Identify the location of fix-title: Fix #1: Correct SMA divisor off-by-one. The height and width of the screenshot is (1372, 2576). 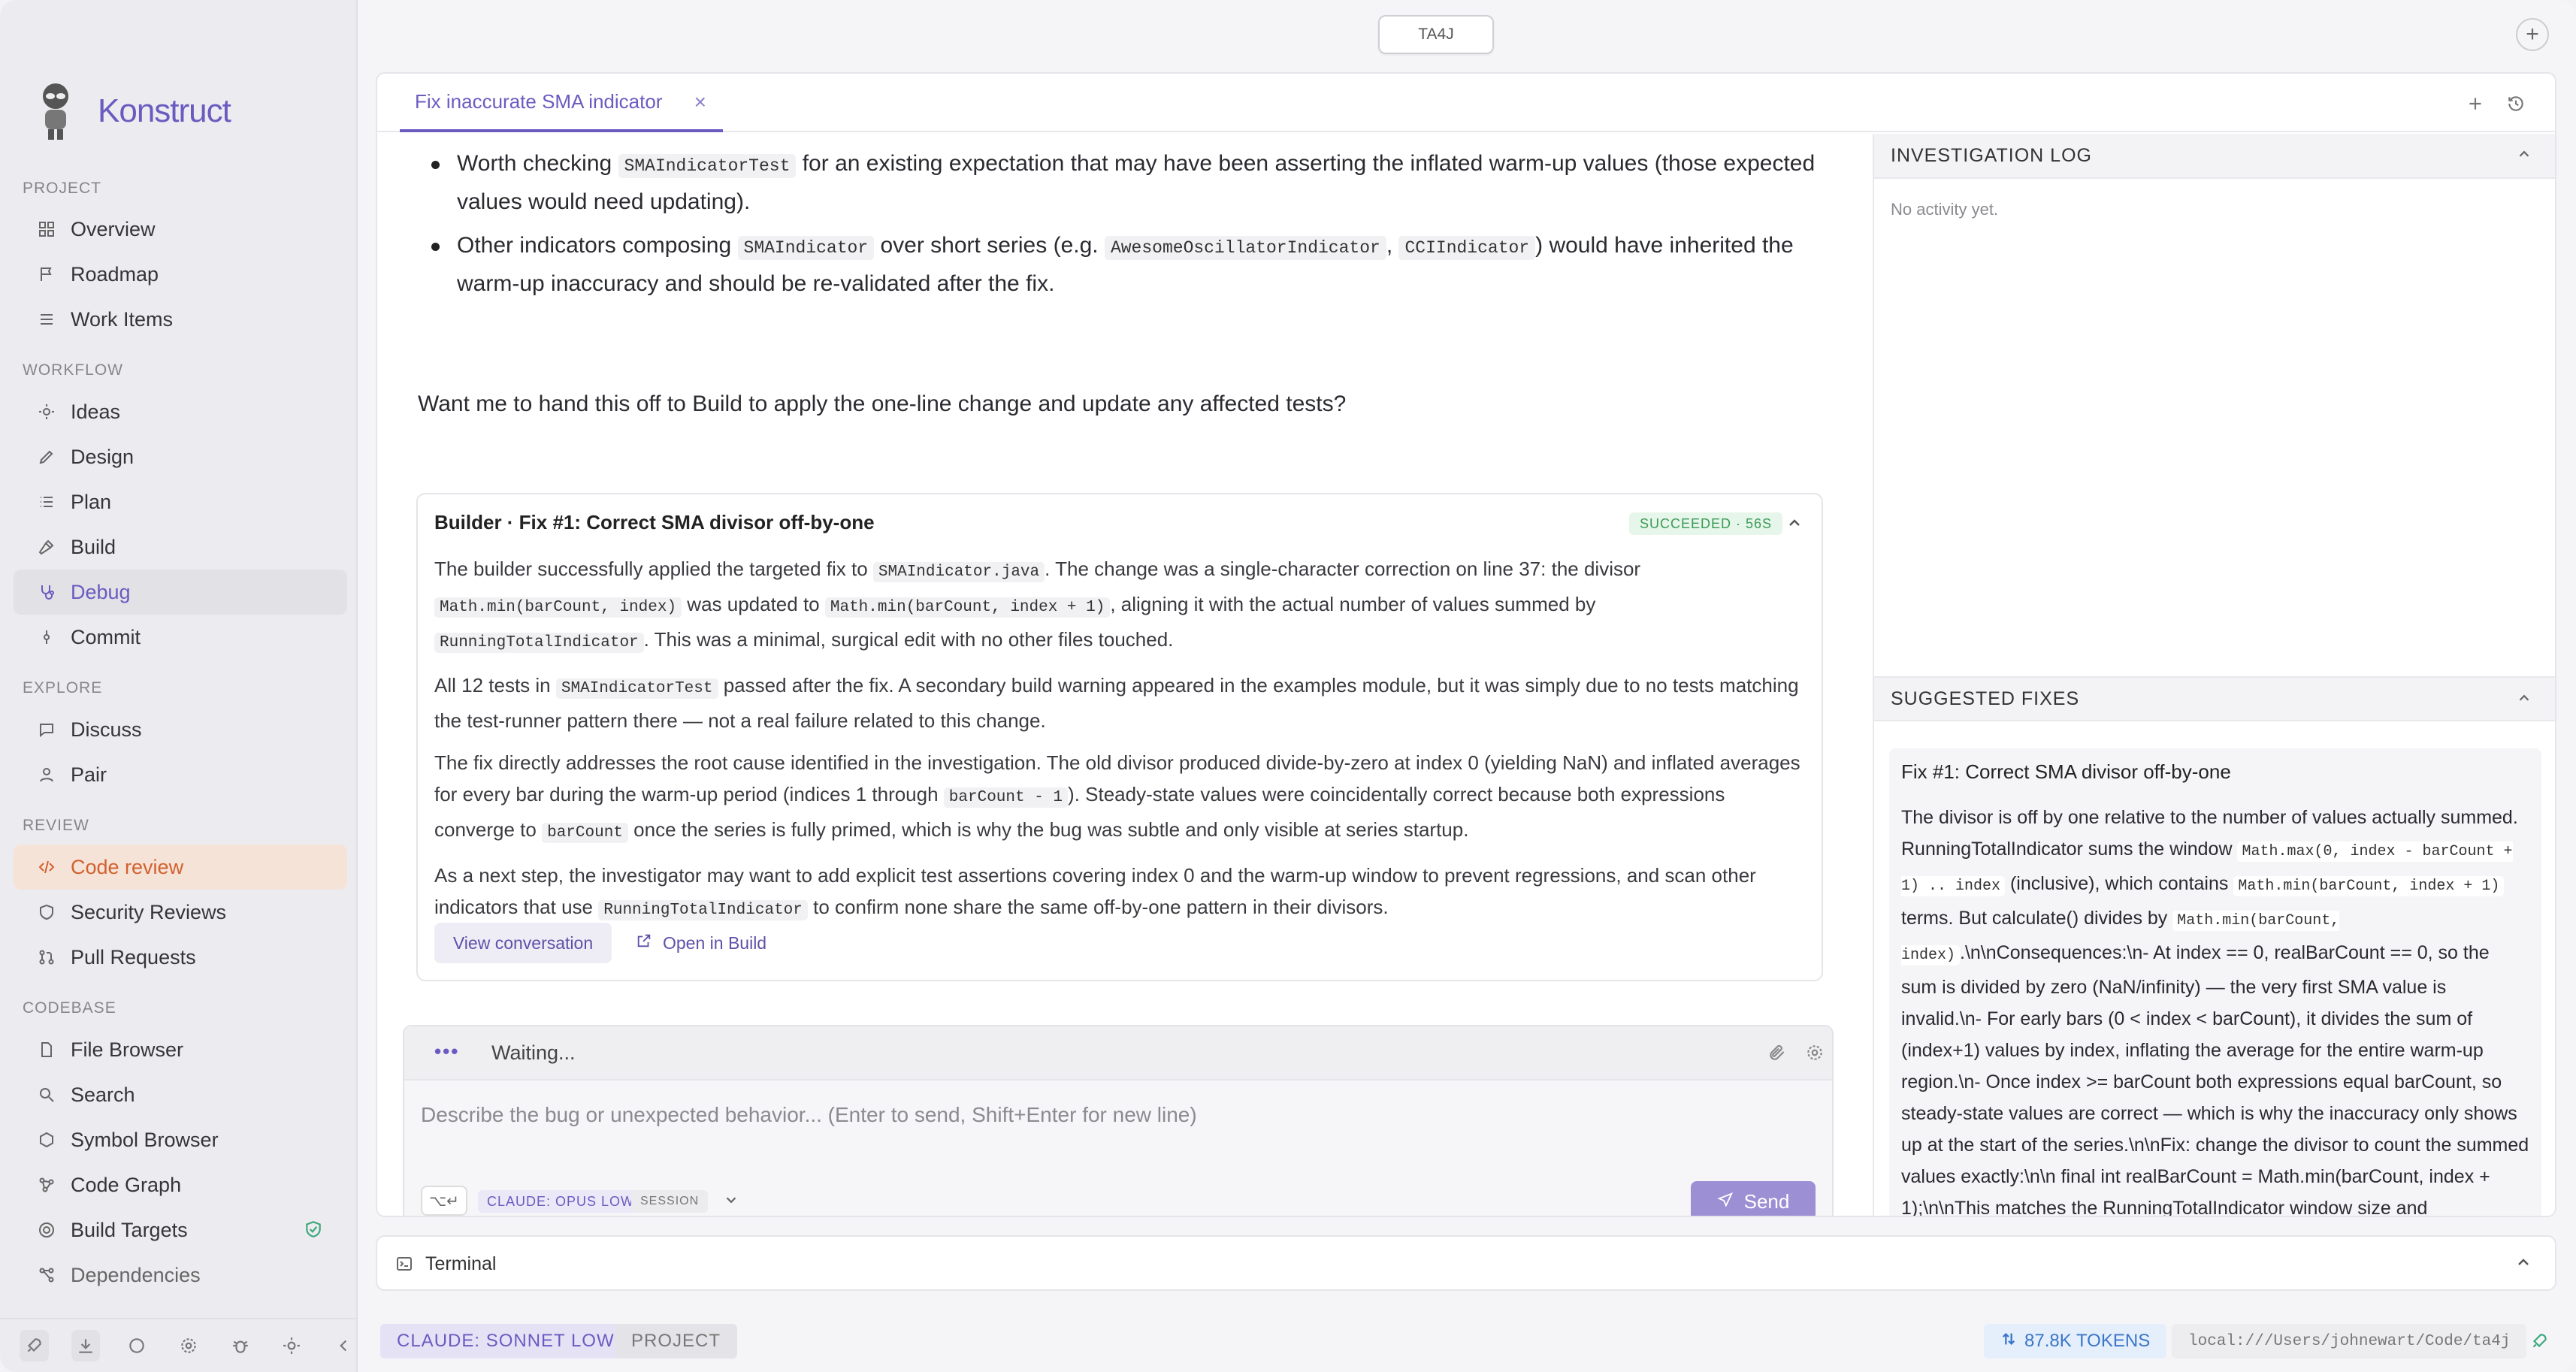
(2066, 771).